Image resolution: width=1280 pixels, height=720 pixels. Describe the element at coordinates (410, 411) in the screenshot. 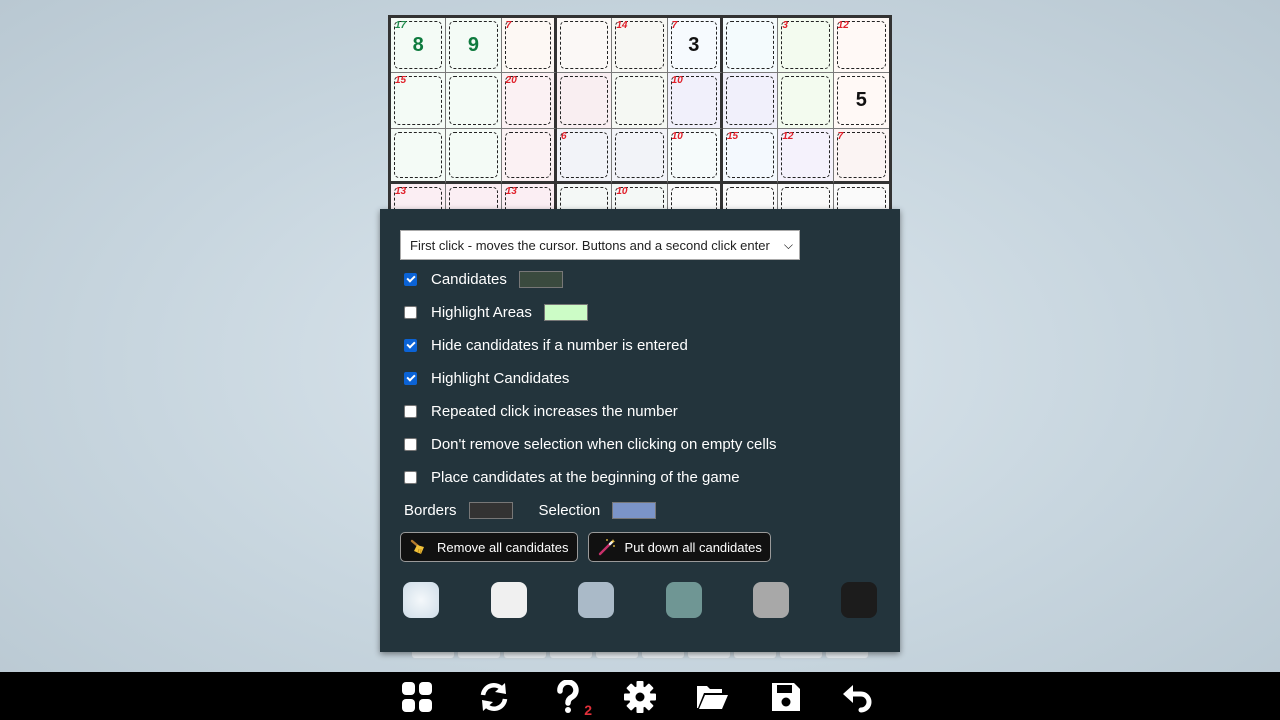

I see `repeated-click-checkbox` at that location.